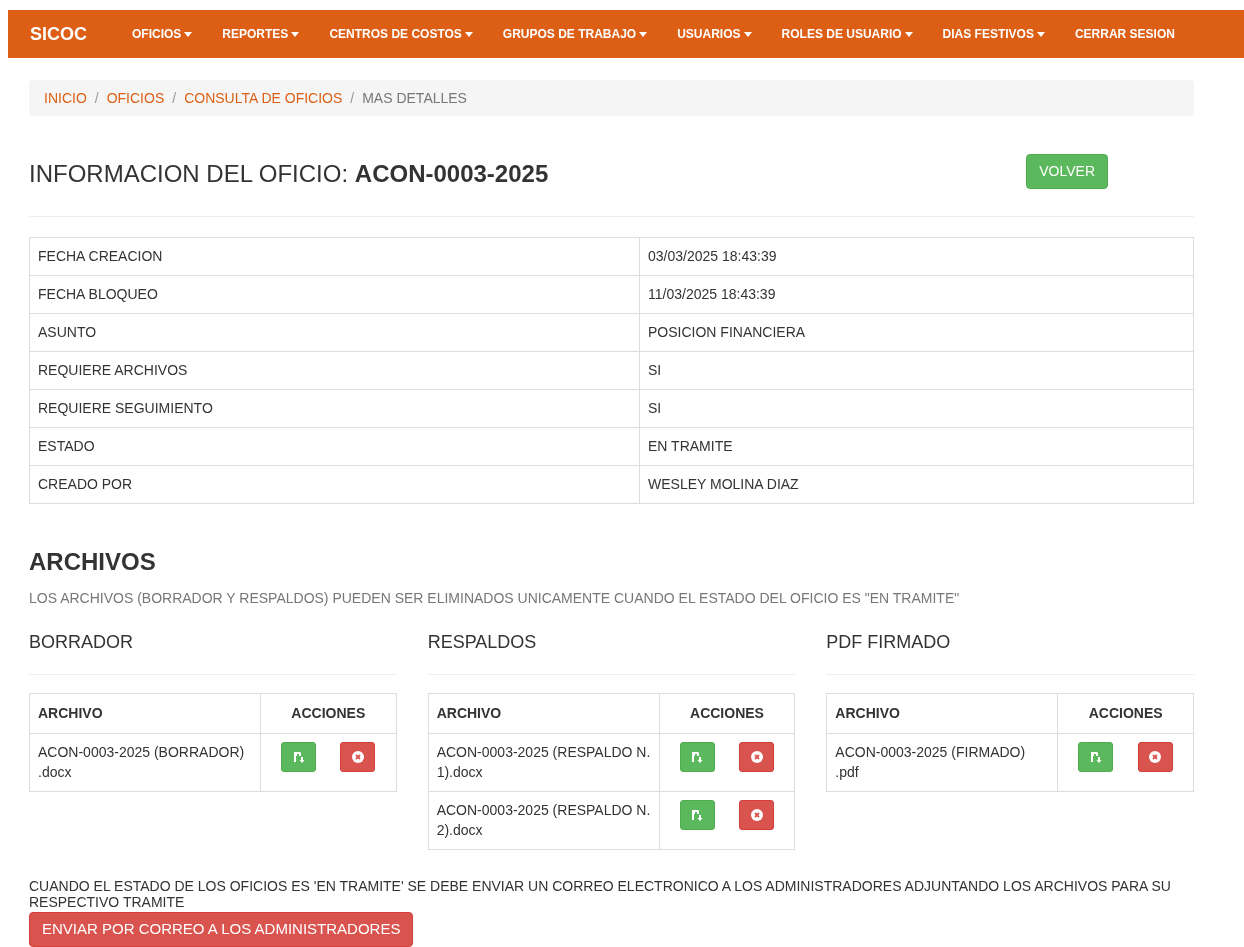 This screenshot has height=947, width=1244. Describe the element at coordinates (334, 256) in the screenshot. I see `detail-label: FECHA CREACION` at that location.